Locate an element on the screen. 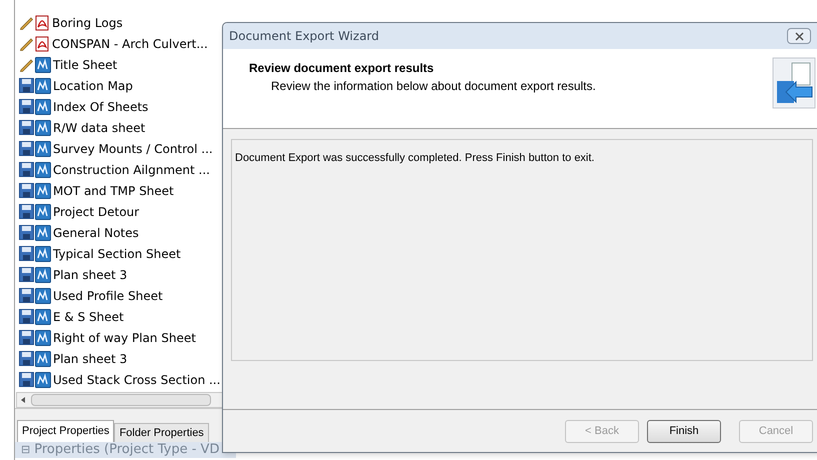  document-name: MOT and TMP Sheet is located at coordinates (113, 191).